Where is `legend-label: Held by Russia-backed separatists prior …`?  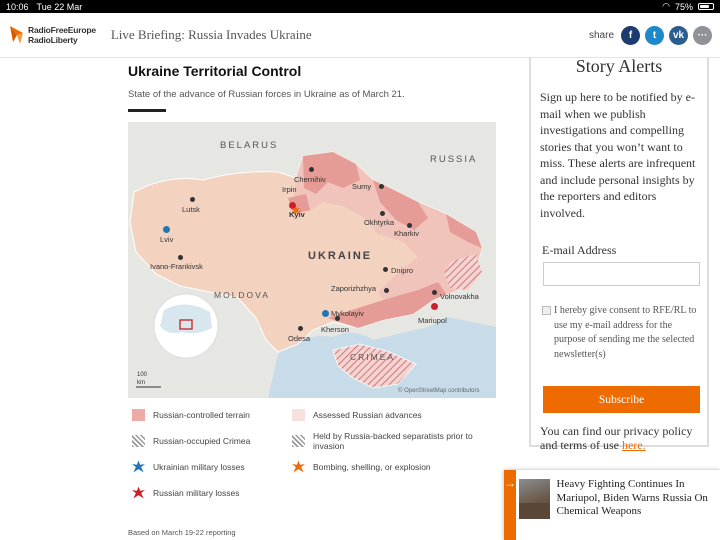
legend-label: Held by Russia-backed separatists prior … is located at coordinates (393, 440).